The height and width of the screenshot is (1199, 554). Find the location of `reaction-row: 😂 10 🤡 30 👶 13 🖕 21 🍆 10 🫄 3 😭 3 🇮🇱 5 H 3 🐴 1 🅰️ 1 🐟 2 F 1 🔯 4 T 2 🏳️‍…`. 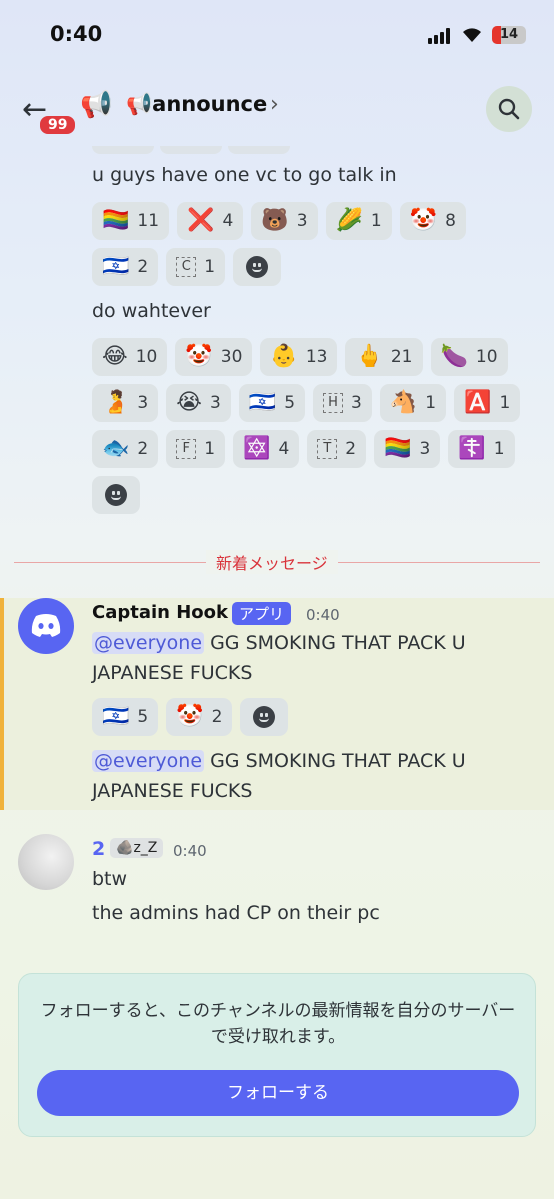

reaction-row: 😂 10 🤡 30 👶 13 🖕 21 🍆 10 🫄 3 😭 3 🇮🇱 5 H 3 🐴 1 🅰️ 1 🐟 2 F 1 🔯 4 T 2 🏳️‍… is located at coordinates (312, 426).